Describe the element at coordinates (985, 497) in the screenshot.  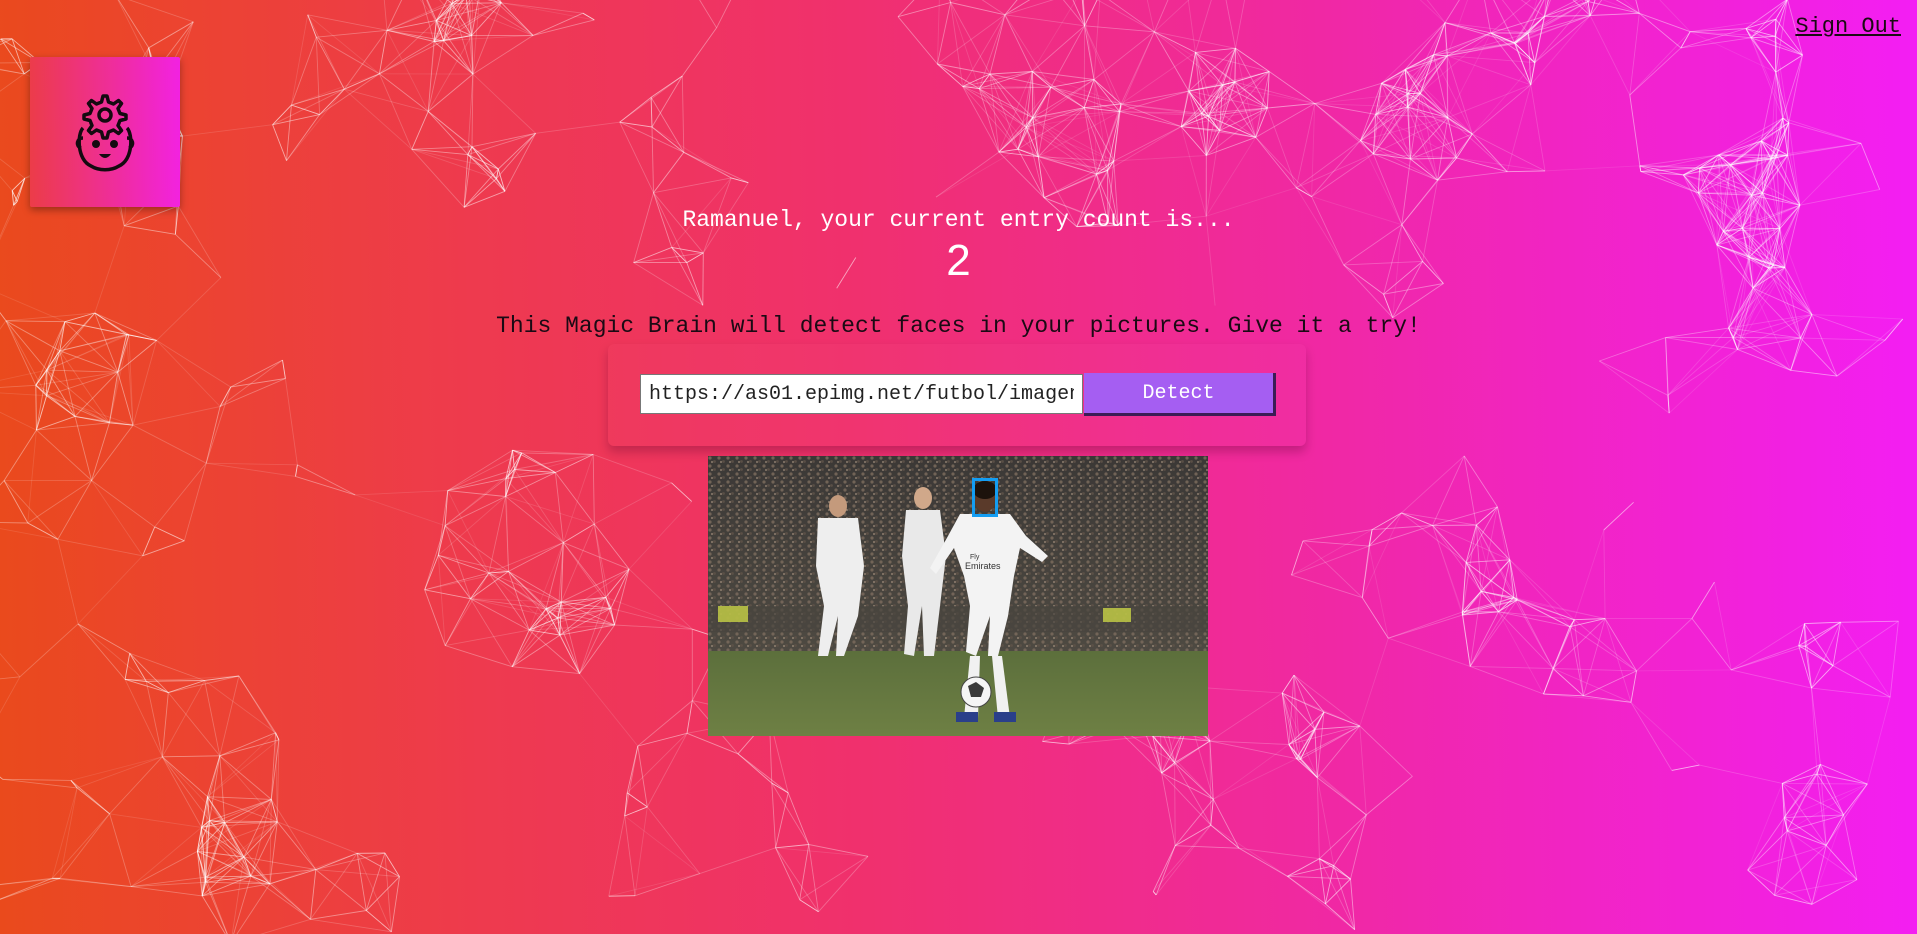
I see `face-bounding-box` at that location.